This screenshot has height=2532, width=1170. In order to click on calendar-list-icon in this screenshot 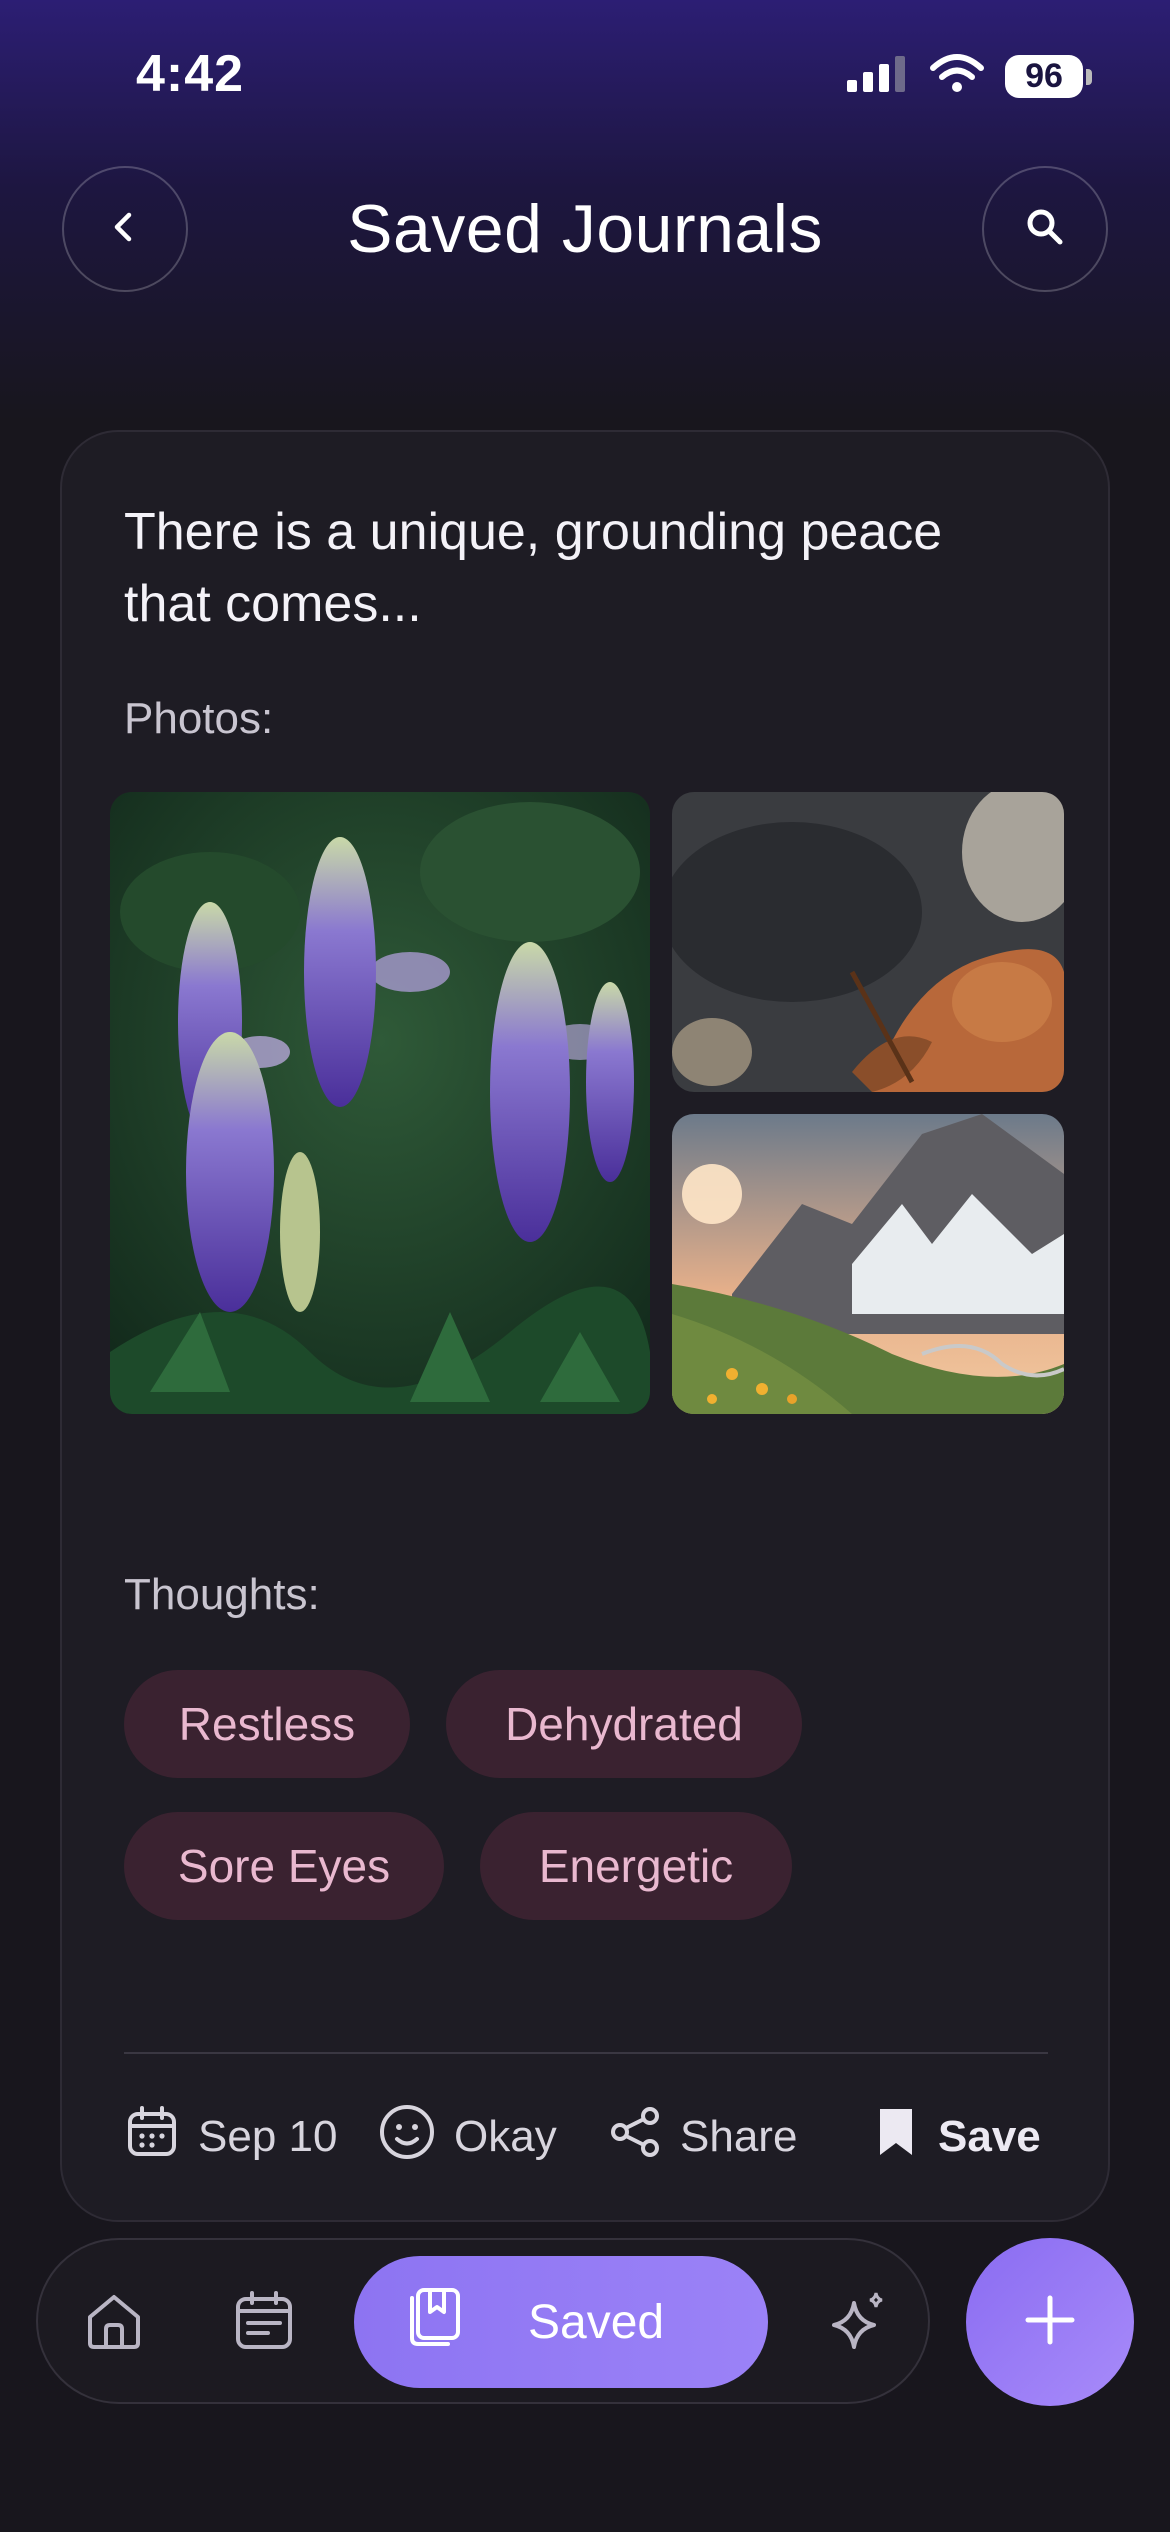, I will do `click(264, 2323)`.